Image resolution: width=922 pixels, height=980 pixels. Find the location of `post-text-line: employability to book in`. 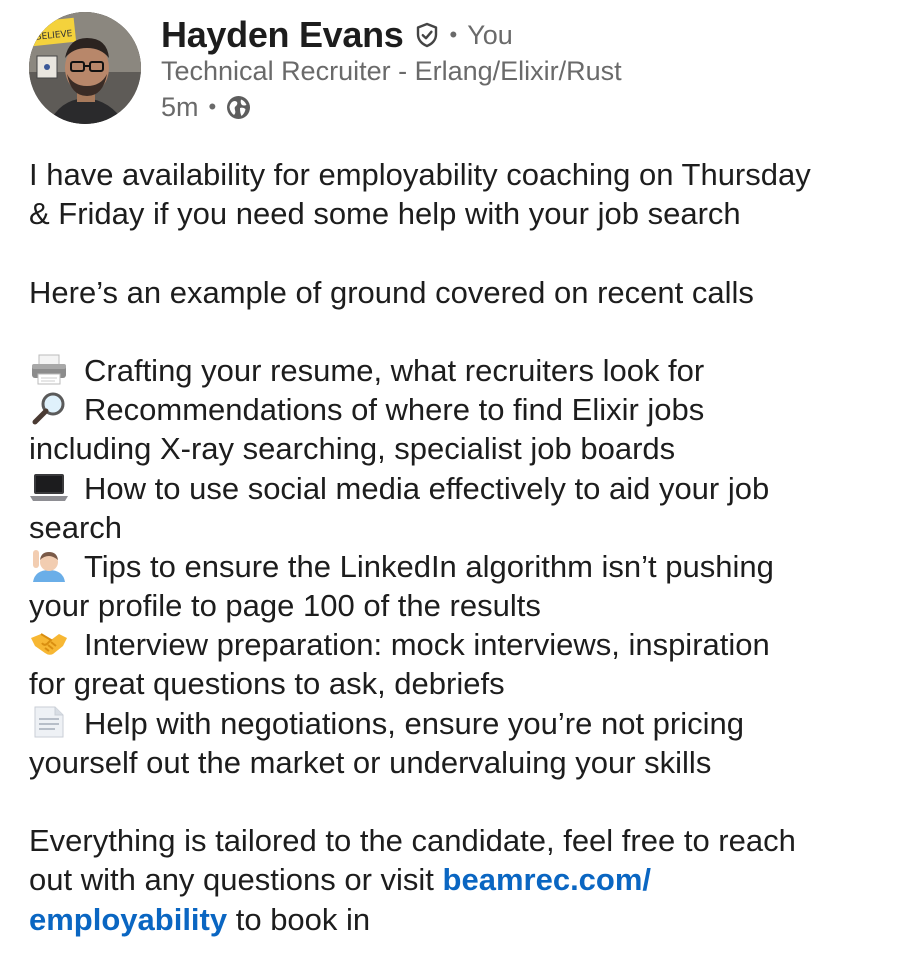

post-text-line: employability to book in is located at coordinates (469, 919).